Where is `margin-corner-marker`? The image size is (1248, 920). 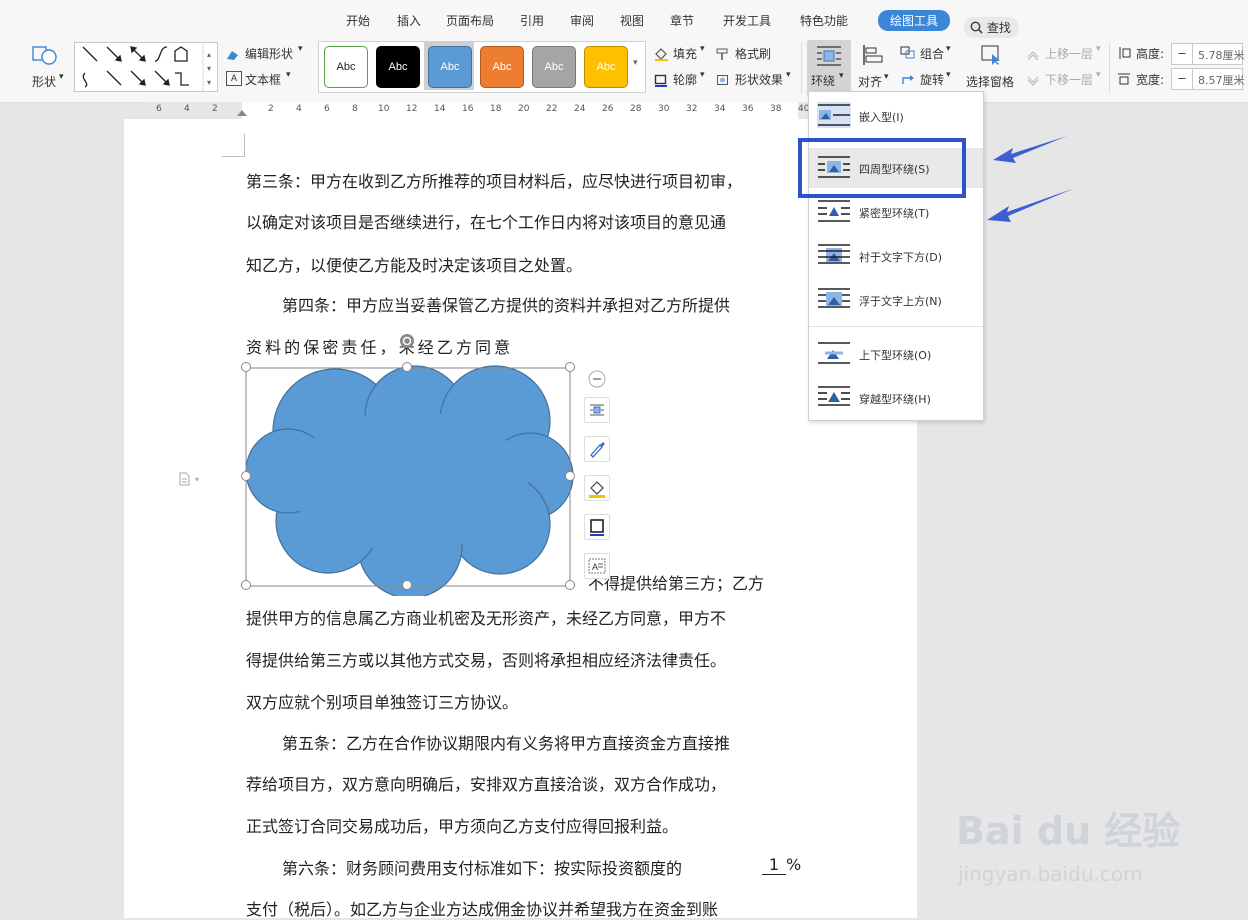
margin-corner-marker is located at coordinates (233, 145).